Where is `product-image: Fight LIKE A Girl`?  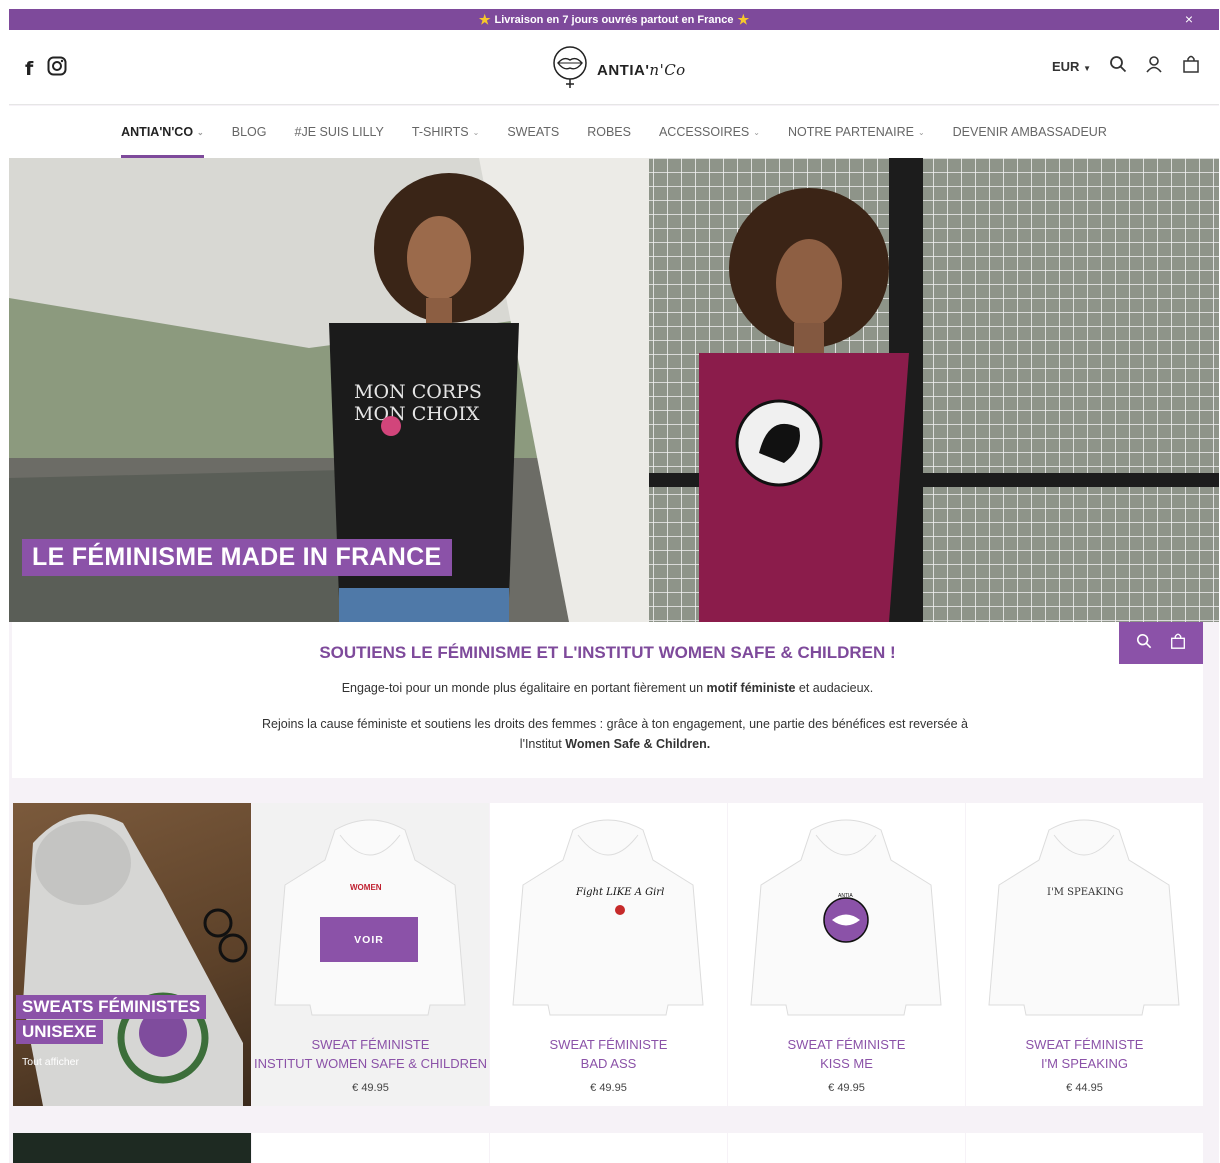
product-image: Fight LIKE A Girl is located at coordinates (608, 917).